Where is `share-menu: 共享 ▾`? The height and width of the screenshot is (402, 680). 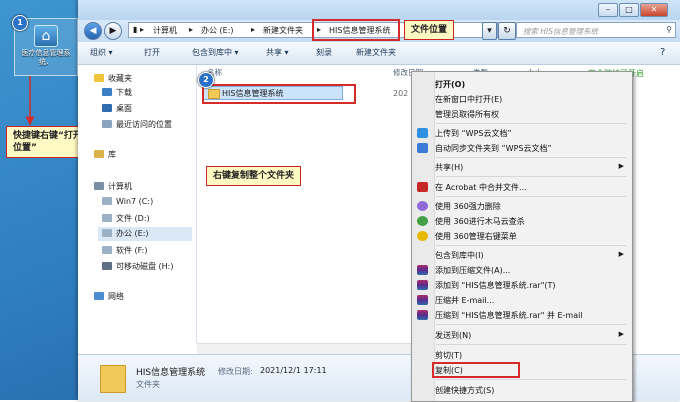 share-menu: 共享 ▾ is located at coordinates (277, 52).